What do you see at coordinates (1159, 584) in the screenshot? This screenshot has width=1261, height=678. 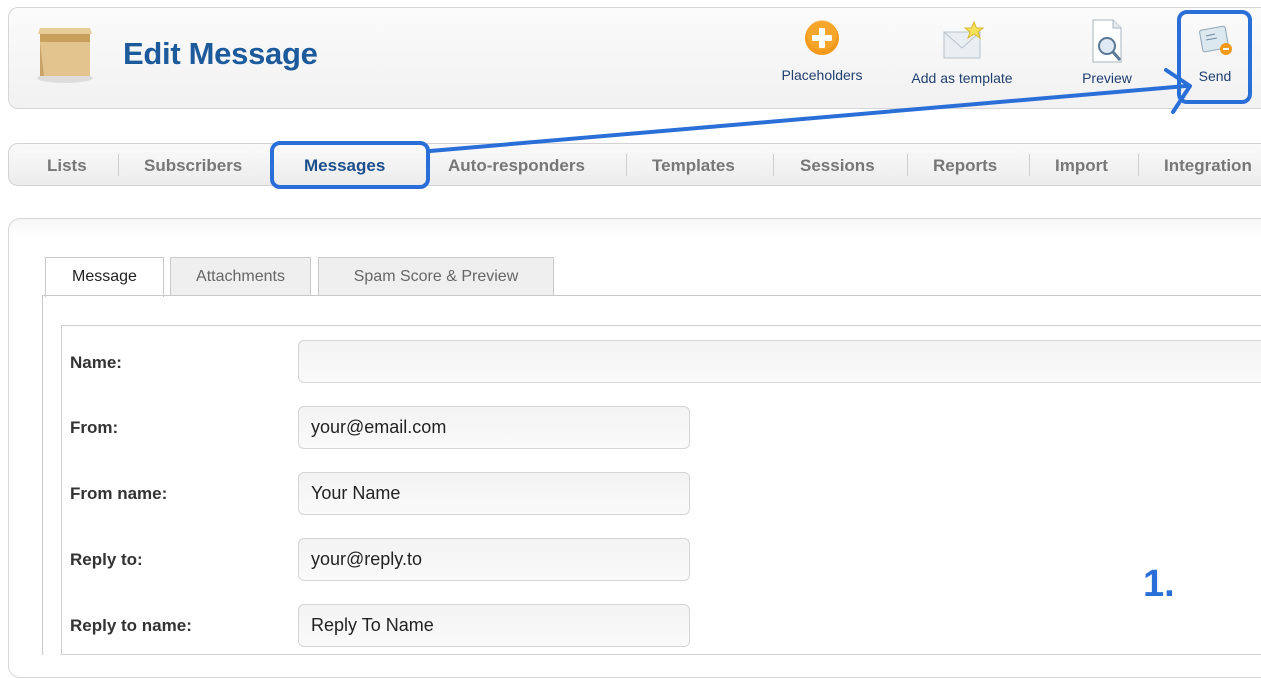 I see `step-number: 1.` at bounding box center [1159, 584].